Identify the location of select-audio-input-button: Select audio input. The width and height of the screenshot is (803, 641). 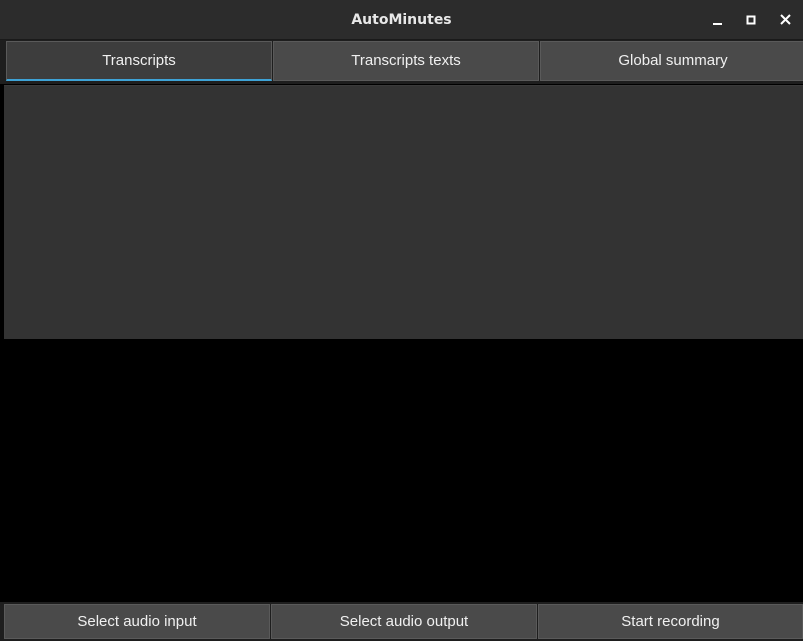
(137, 621).